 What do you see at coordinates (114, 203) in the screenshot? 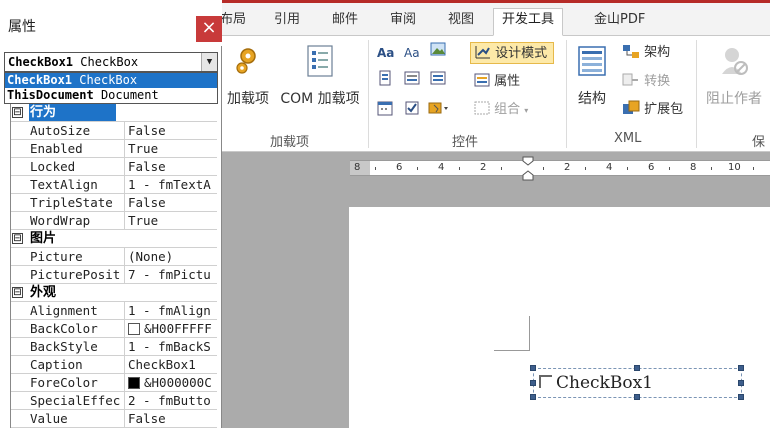
I see `property-row: TripleState False` at bounding box center [114, 203].